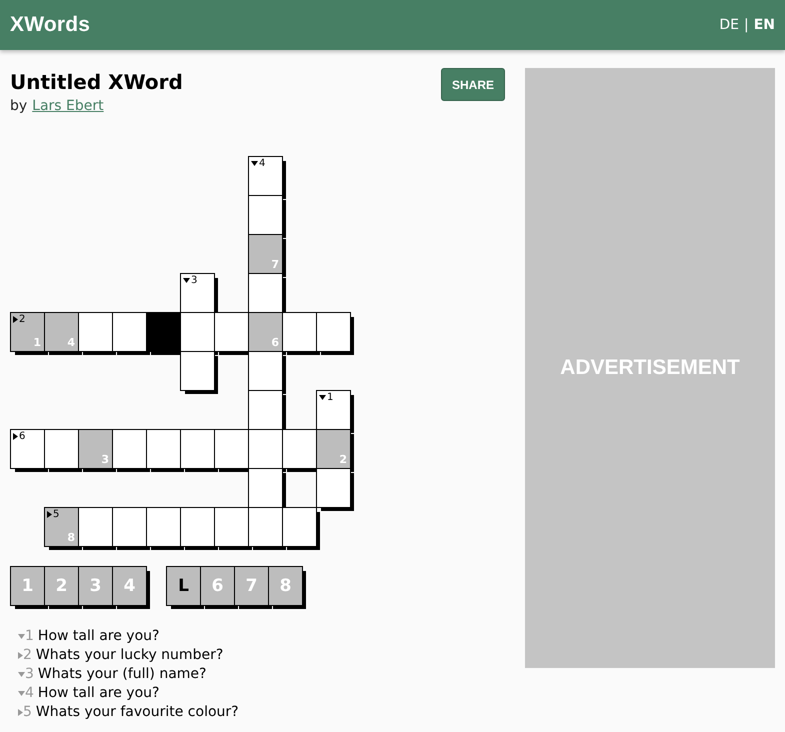  I want to click on puzzle-title: Untitled XWord, so click(96, 82).